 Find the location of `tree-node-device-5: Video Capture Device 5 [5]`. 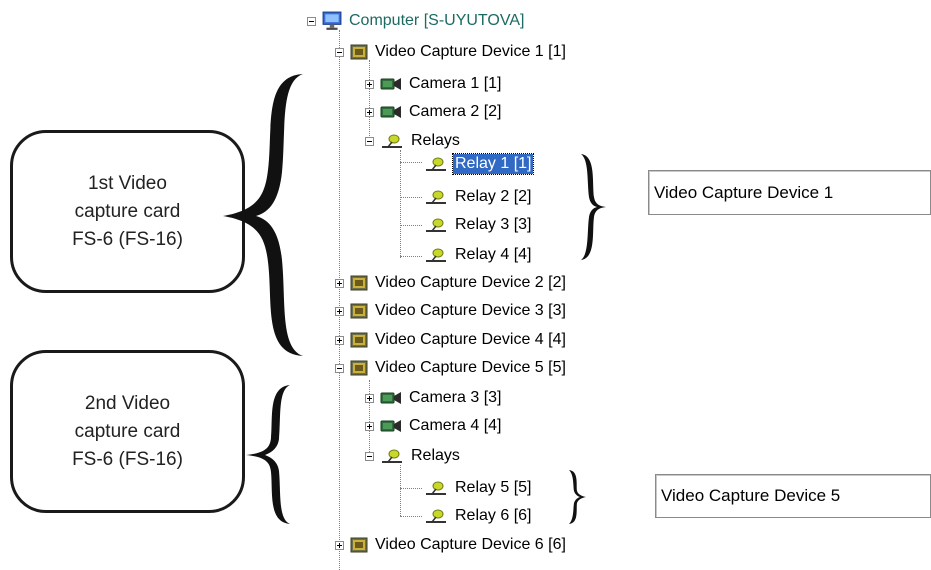

tree-node-device-5: Video Capture Device 5 [5] is located at coordinates (451, 368).